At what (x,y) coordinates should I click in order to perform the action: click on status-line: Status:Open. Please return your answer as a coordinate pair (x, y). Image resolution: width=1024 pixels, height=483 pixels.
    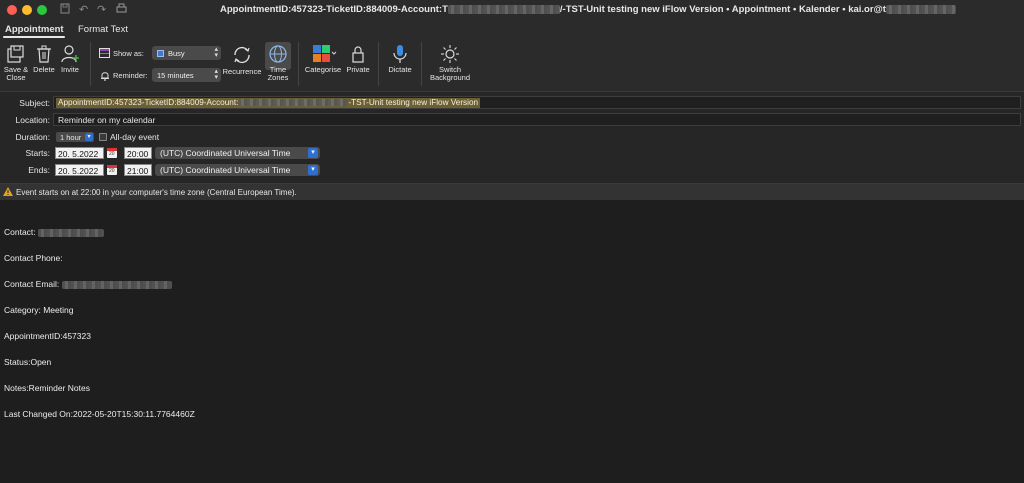
    Looking at the image, I should click on (28, 362).